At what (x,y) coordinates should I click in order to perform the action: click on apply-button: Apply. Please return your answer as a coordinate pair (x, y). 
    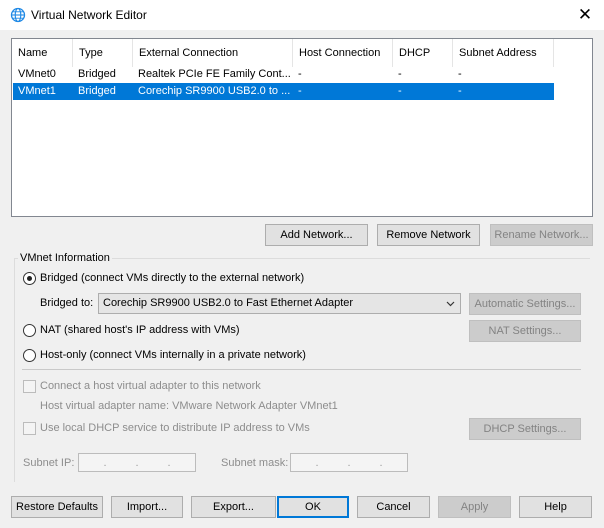
    Looking at the image, I should click on (474, 507).